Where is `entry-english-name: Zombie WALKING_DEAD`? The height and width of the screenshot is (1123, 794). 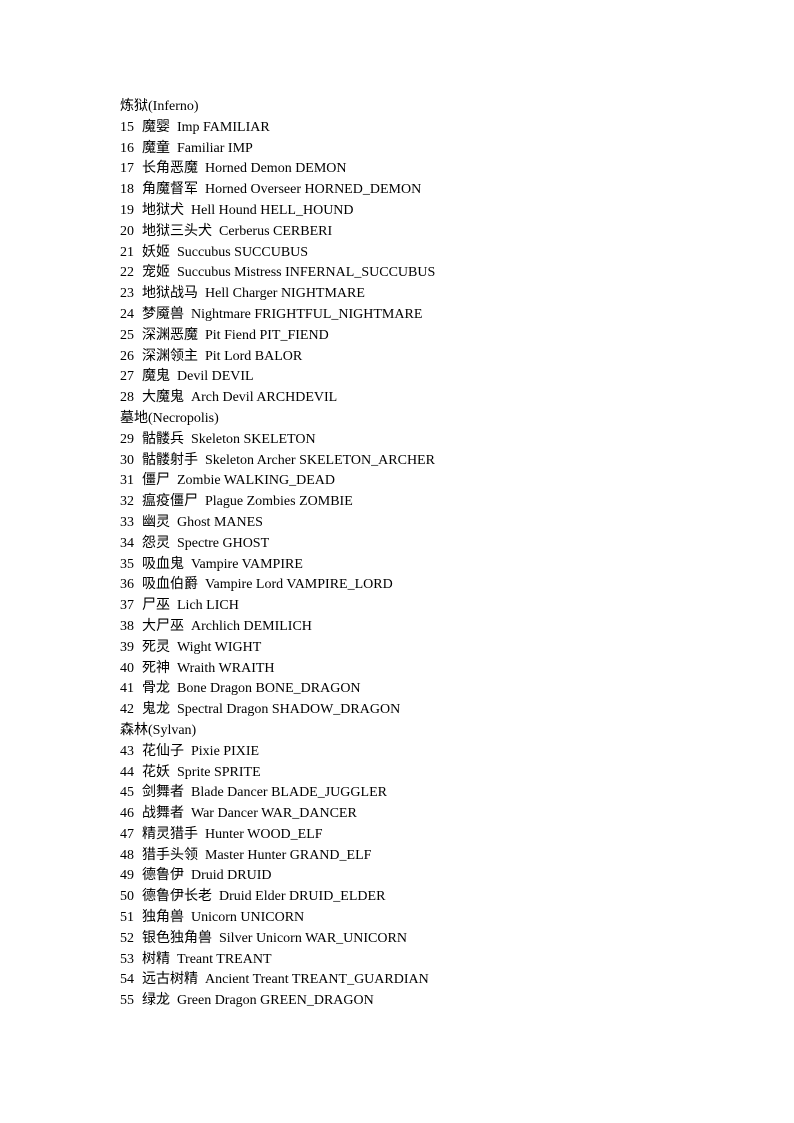
entry-english-name: Zombie WALKING_DEAD is located at coordinates (256, 481).